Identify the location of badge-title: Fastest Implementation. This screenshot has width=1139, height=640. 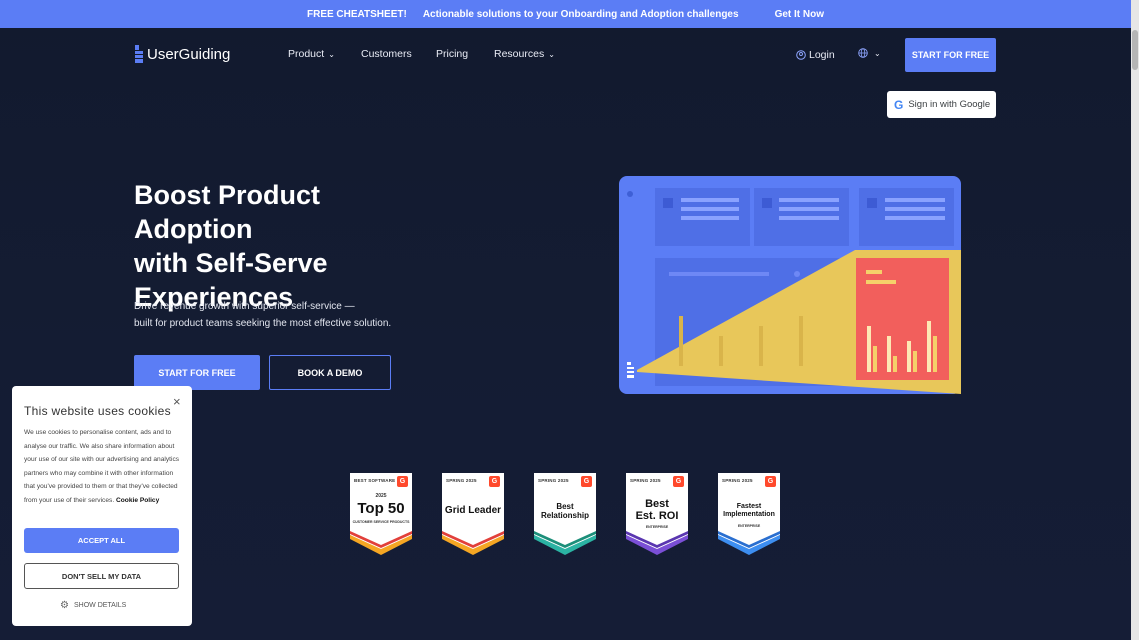
(749, 510).